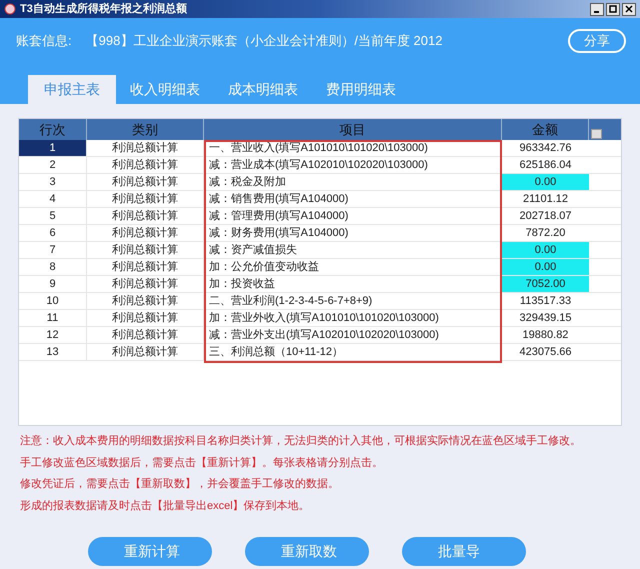  Describe the element at coordinates (10, 9) in the screenshot. I see `app-icon` at that location.